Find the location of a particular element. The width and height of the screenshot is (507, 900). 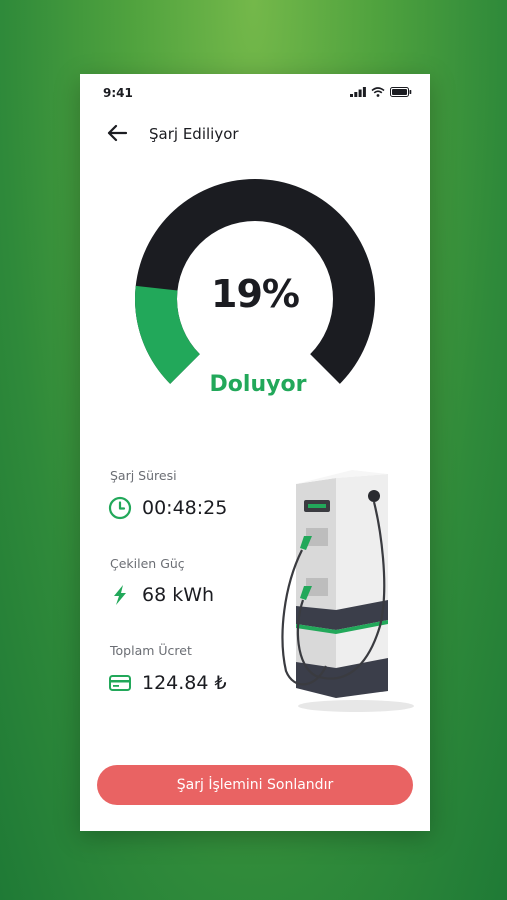

cost-row: 124.84 ₺ is located at coordinates (167, 683).